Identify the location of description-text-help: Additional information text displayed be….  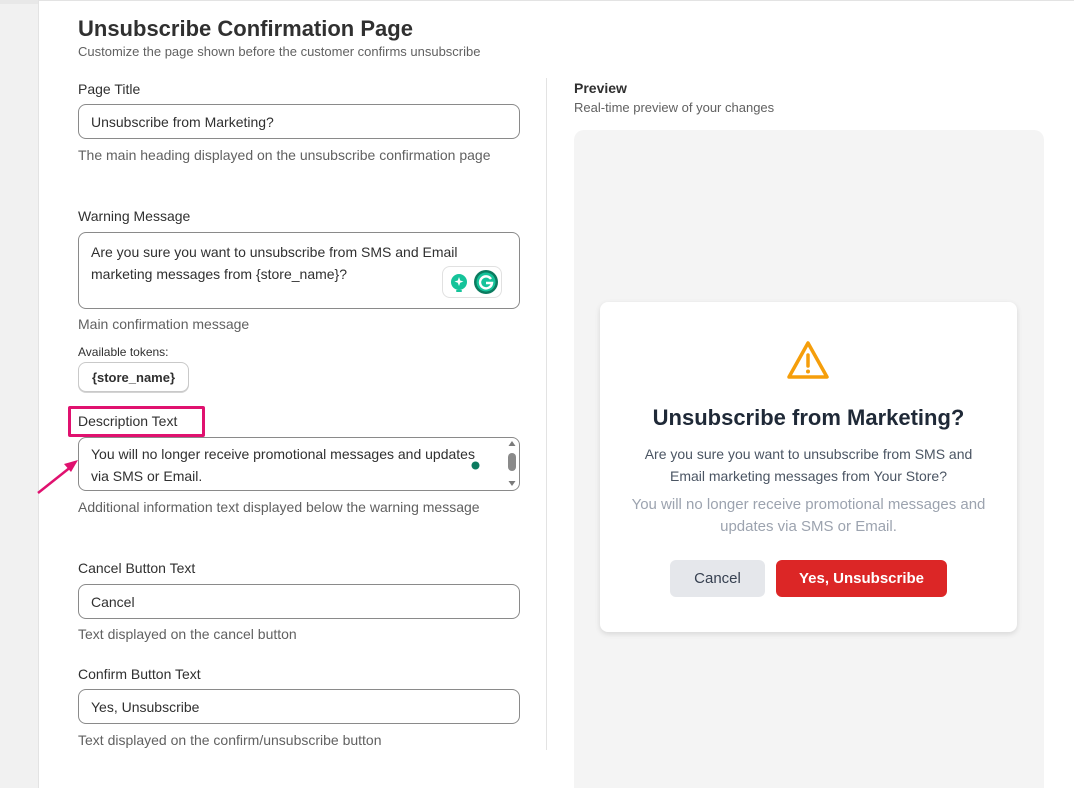
(279, 507).